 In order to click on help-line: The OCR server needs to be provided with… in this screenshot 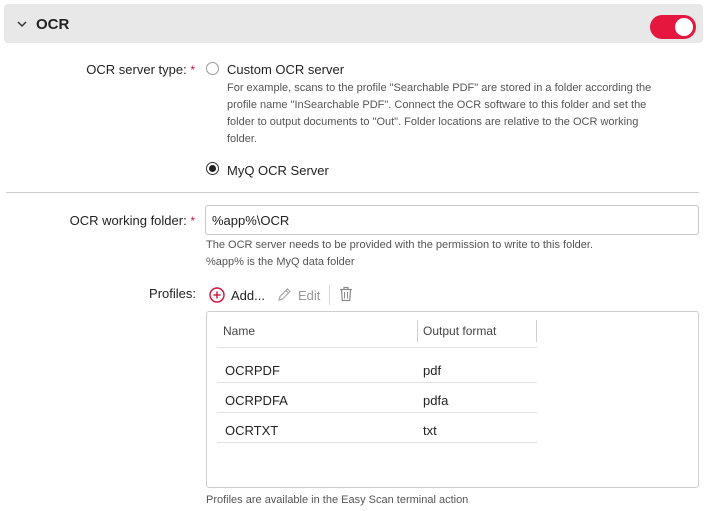, I will do `click(400, 245)`.